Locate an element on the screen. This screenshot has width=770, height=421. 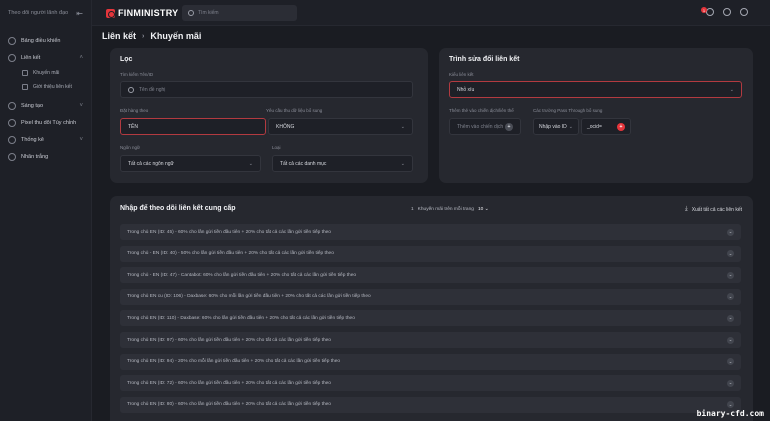
bell-icon: 1 is located at coordinates (707, 11).